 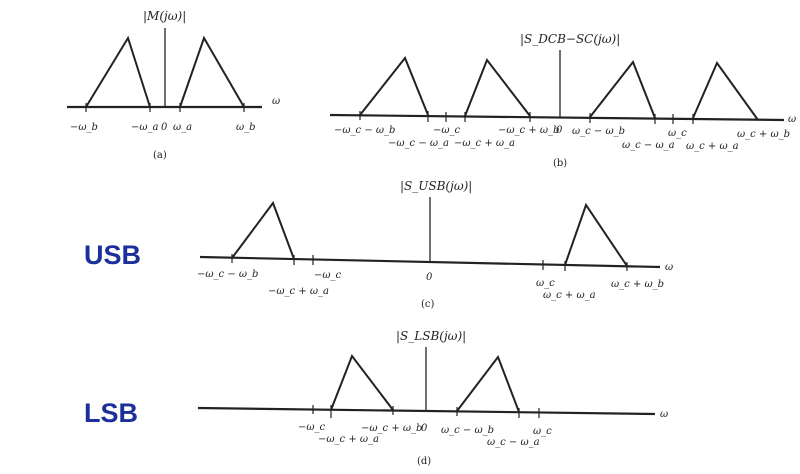 What do you see at coordinates (513, 442) in the screenshot?
I see `panel-d-tick-label: ω_c − ω_a` at bounding box center [513, 442].